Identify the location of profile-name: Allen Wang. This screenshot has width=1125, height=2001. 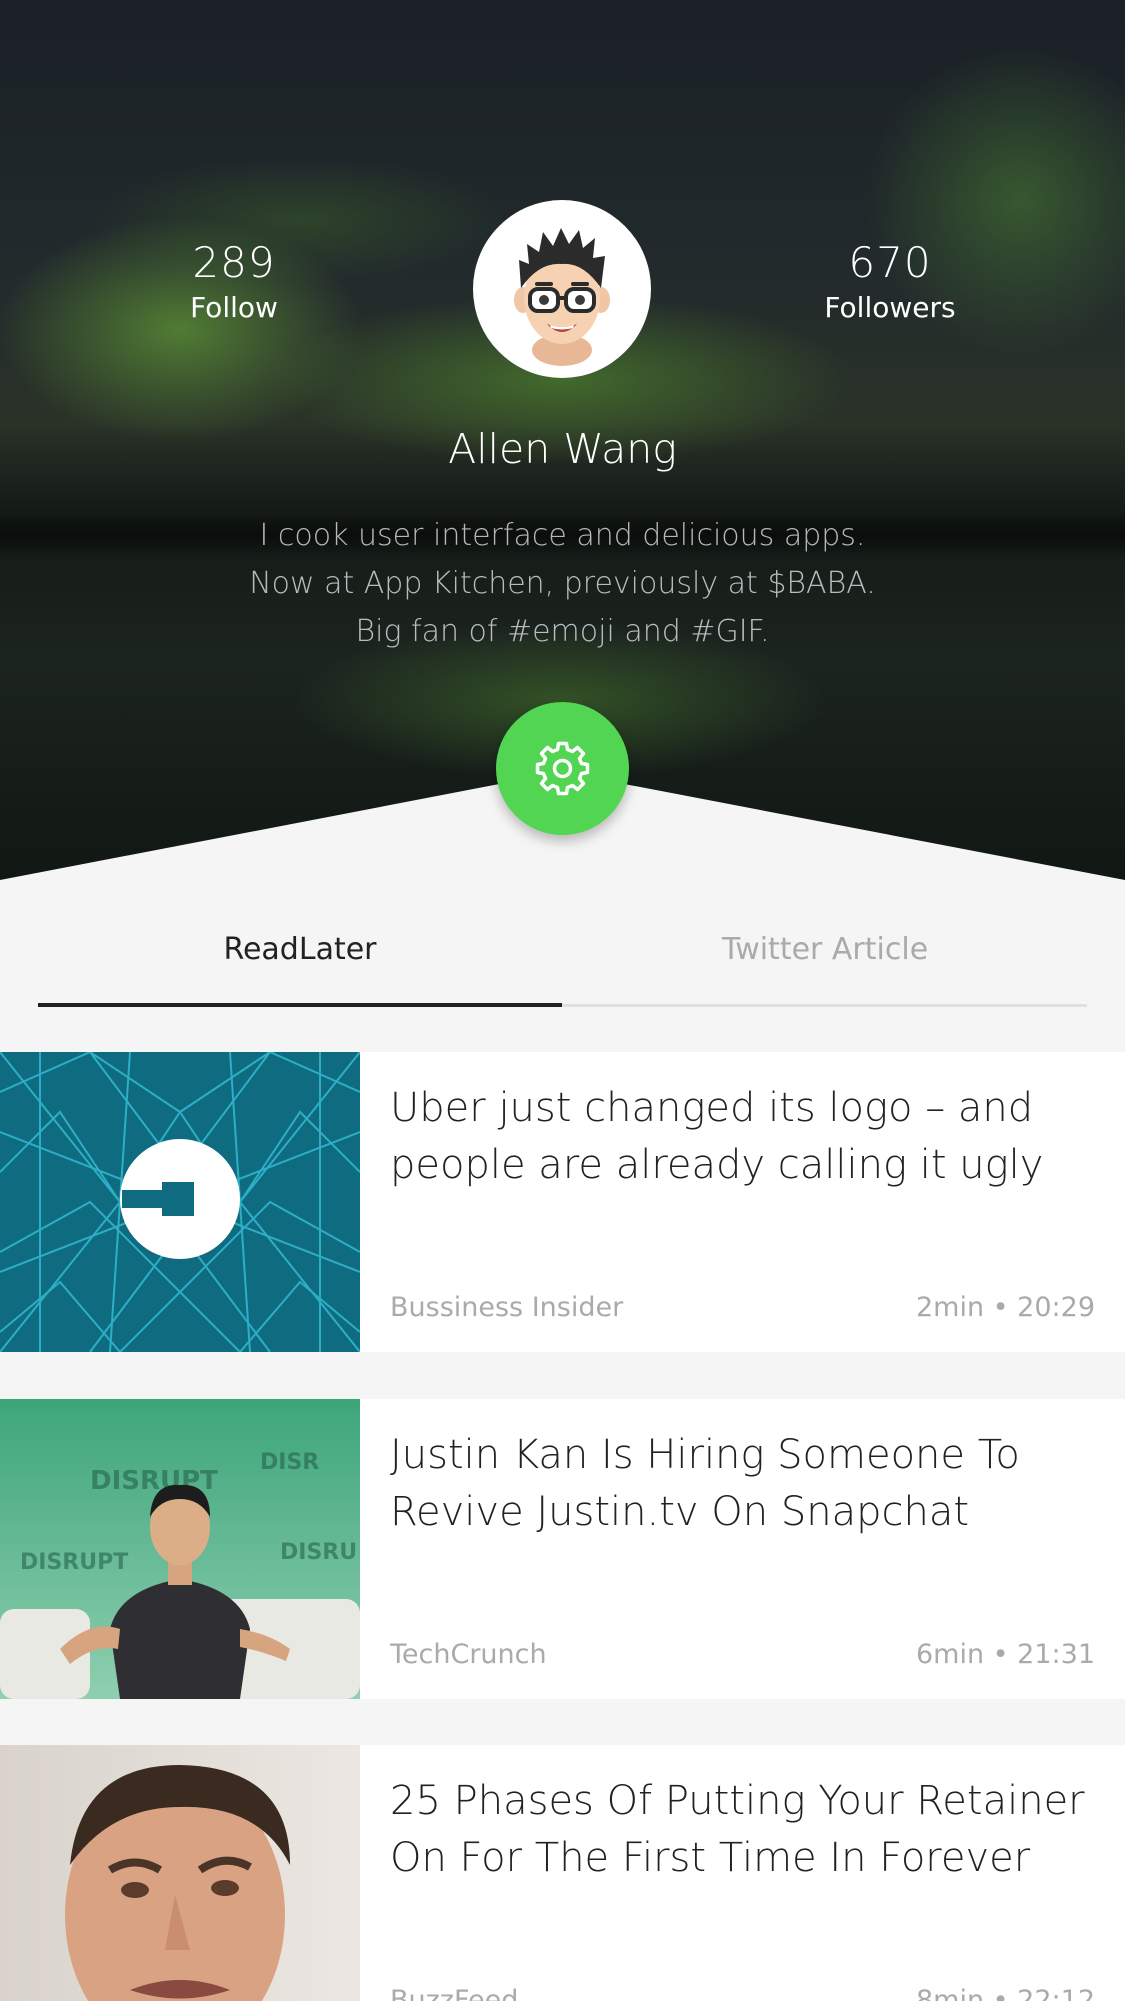
(562, 449).